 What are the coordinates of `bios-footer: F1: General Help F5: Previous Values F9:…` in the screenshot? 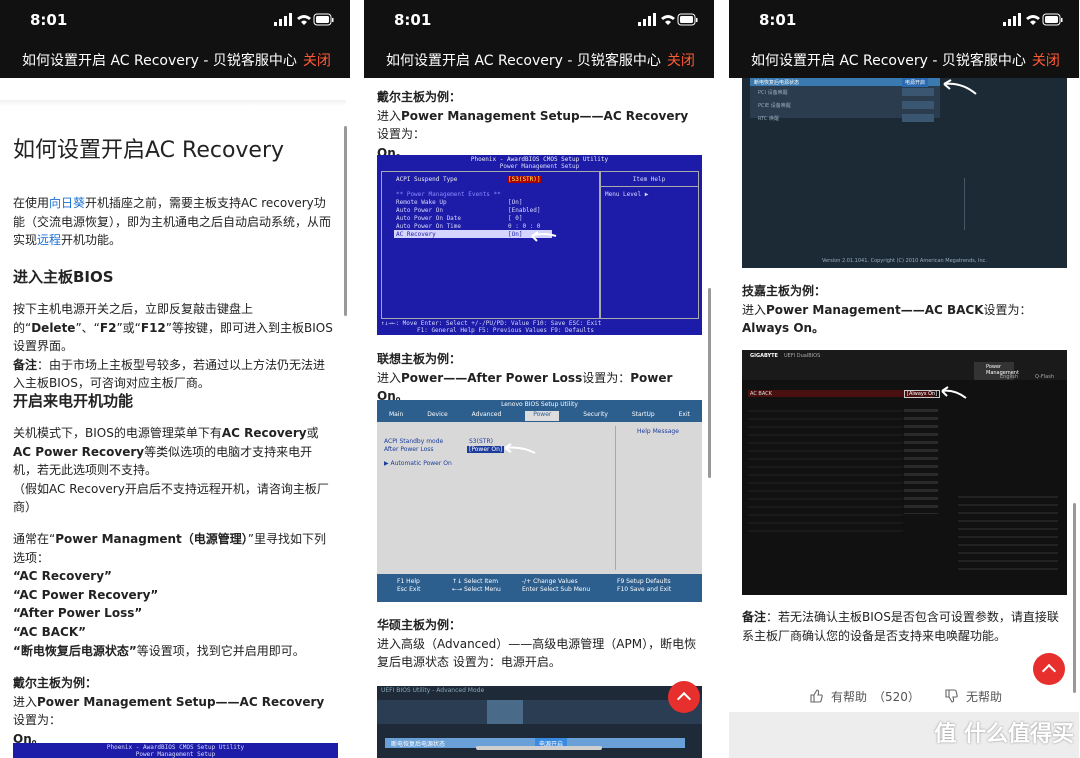 It's located at (506, 330).